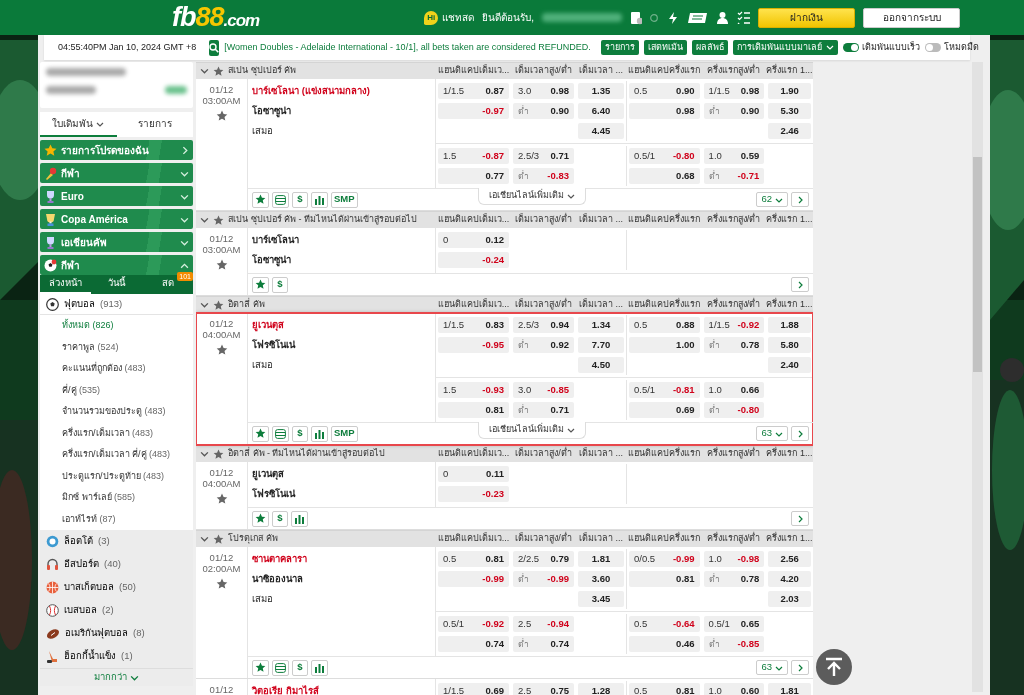 The width and height of the screenshot is (1024, 695). Describe the element at coordinates (116, 347) in the screenshot. I see `market-item: ราคาพูล (524)` at that location.